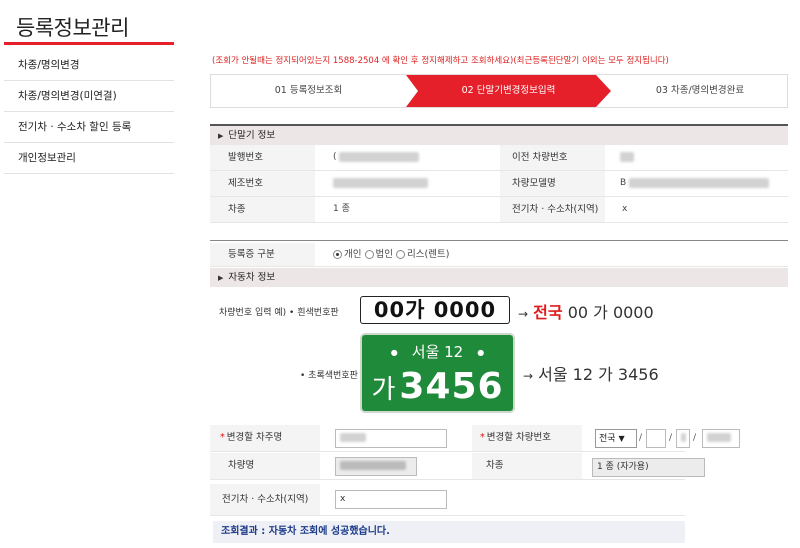  I want to click on ev-region-input: x, so click(391, 499).